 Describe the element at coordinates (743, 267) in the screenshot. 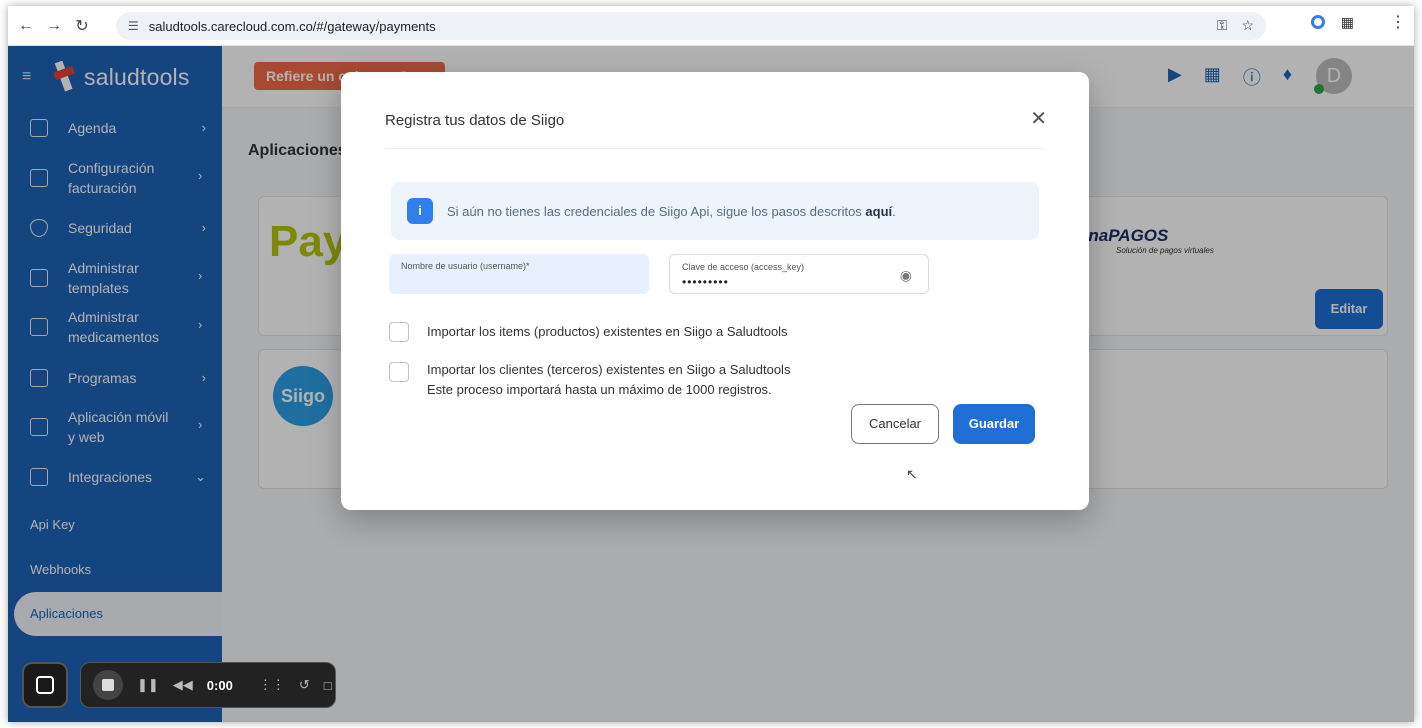

I see `access-key-label: Clave de acceso (access_key)` at that location.